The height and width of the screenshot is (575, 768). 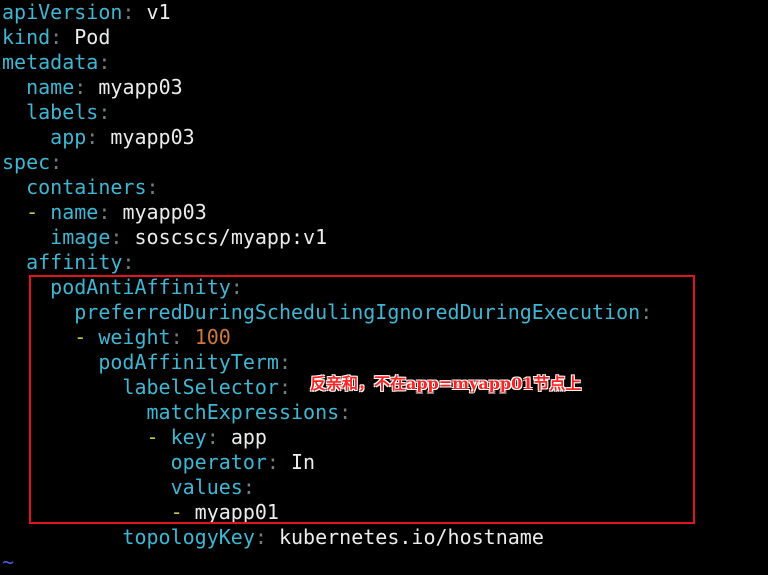 What do you see at coordinates (32, 212) in the screenshot?
I see `list-dash: -` at bounding box center [32, 212].